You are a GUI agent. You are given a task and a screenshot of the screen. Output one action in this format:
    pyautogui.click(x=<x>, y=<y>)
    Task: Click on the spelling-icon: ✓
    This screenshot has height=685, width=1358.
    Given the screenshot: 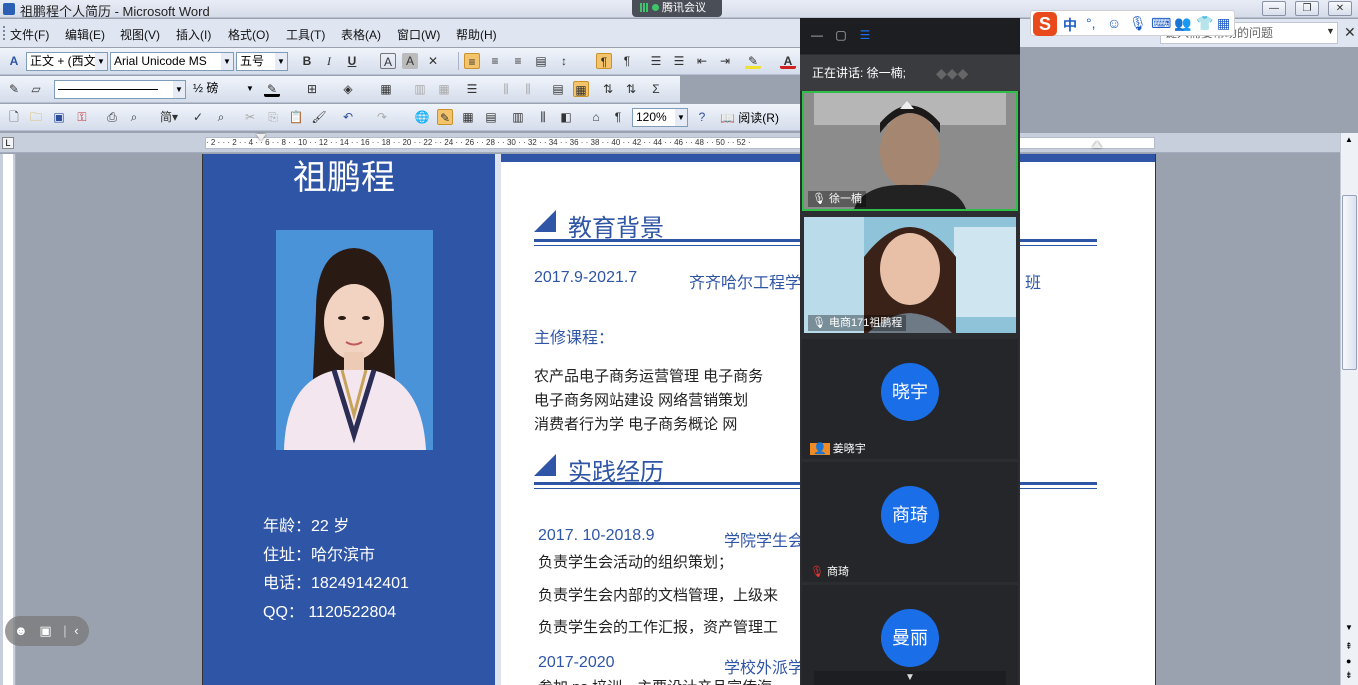 What is the action you would take?
    pyautogui.click(x=198, y=117)
    